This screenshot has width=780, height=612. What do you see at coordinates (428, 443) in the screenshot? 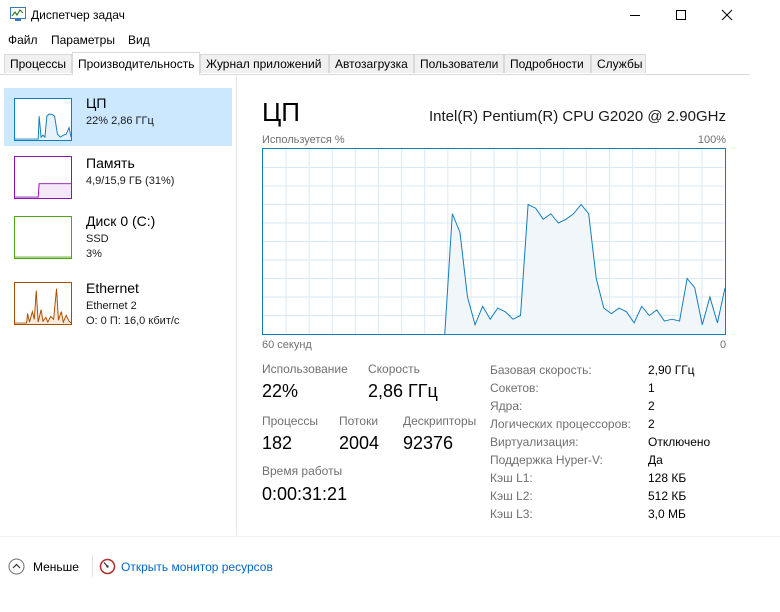
I see `handles-value: 92376` at bounding box center [428, 443].